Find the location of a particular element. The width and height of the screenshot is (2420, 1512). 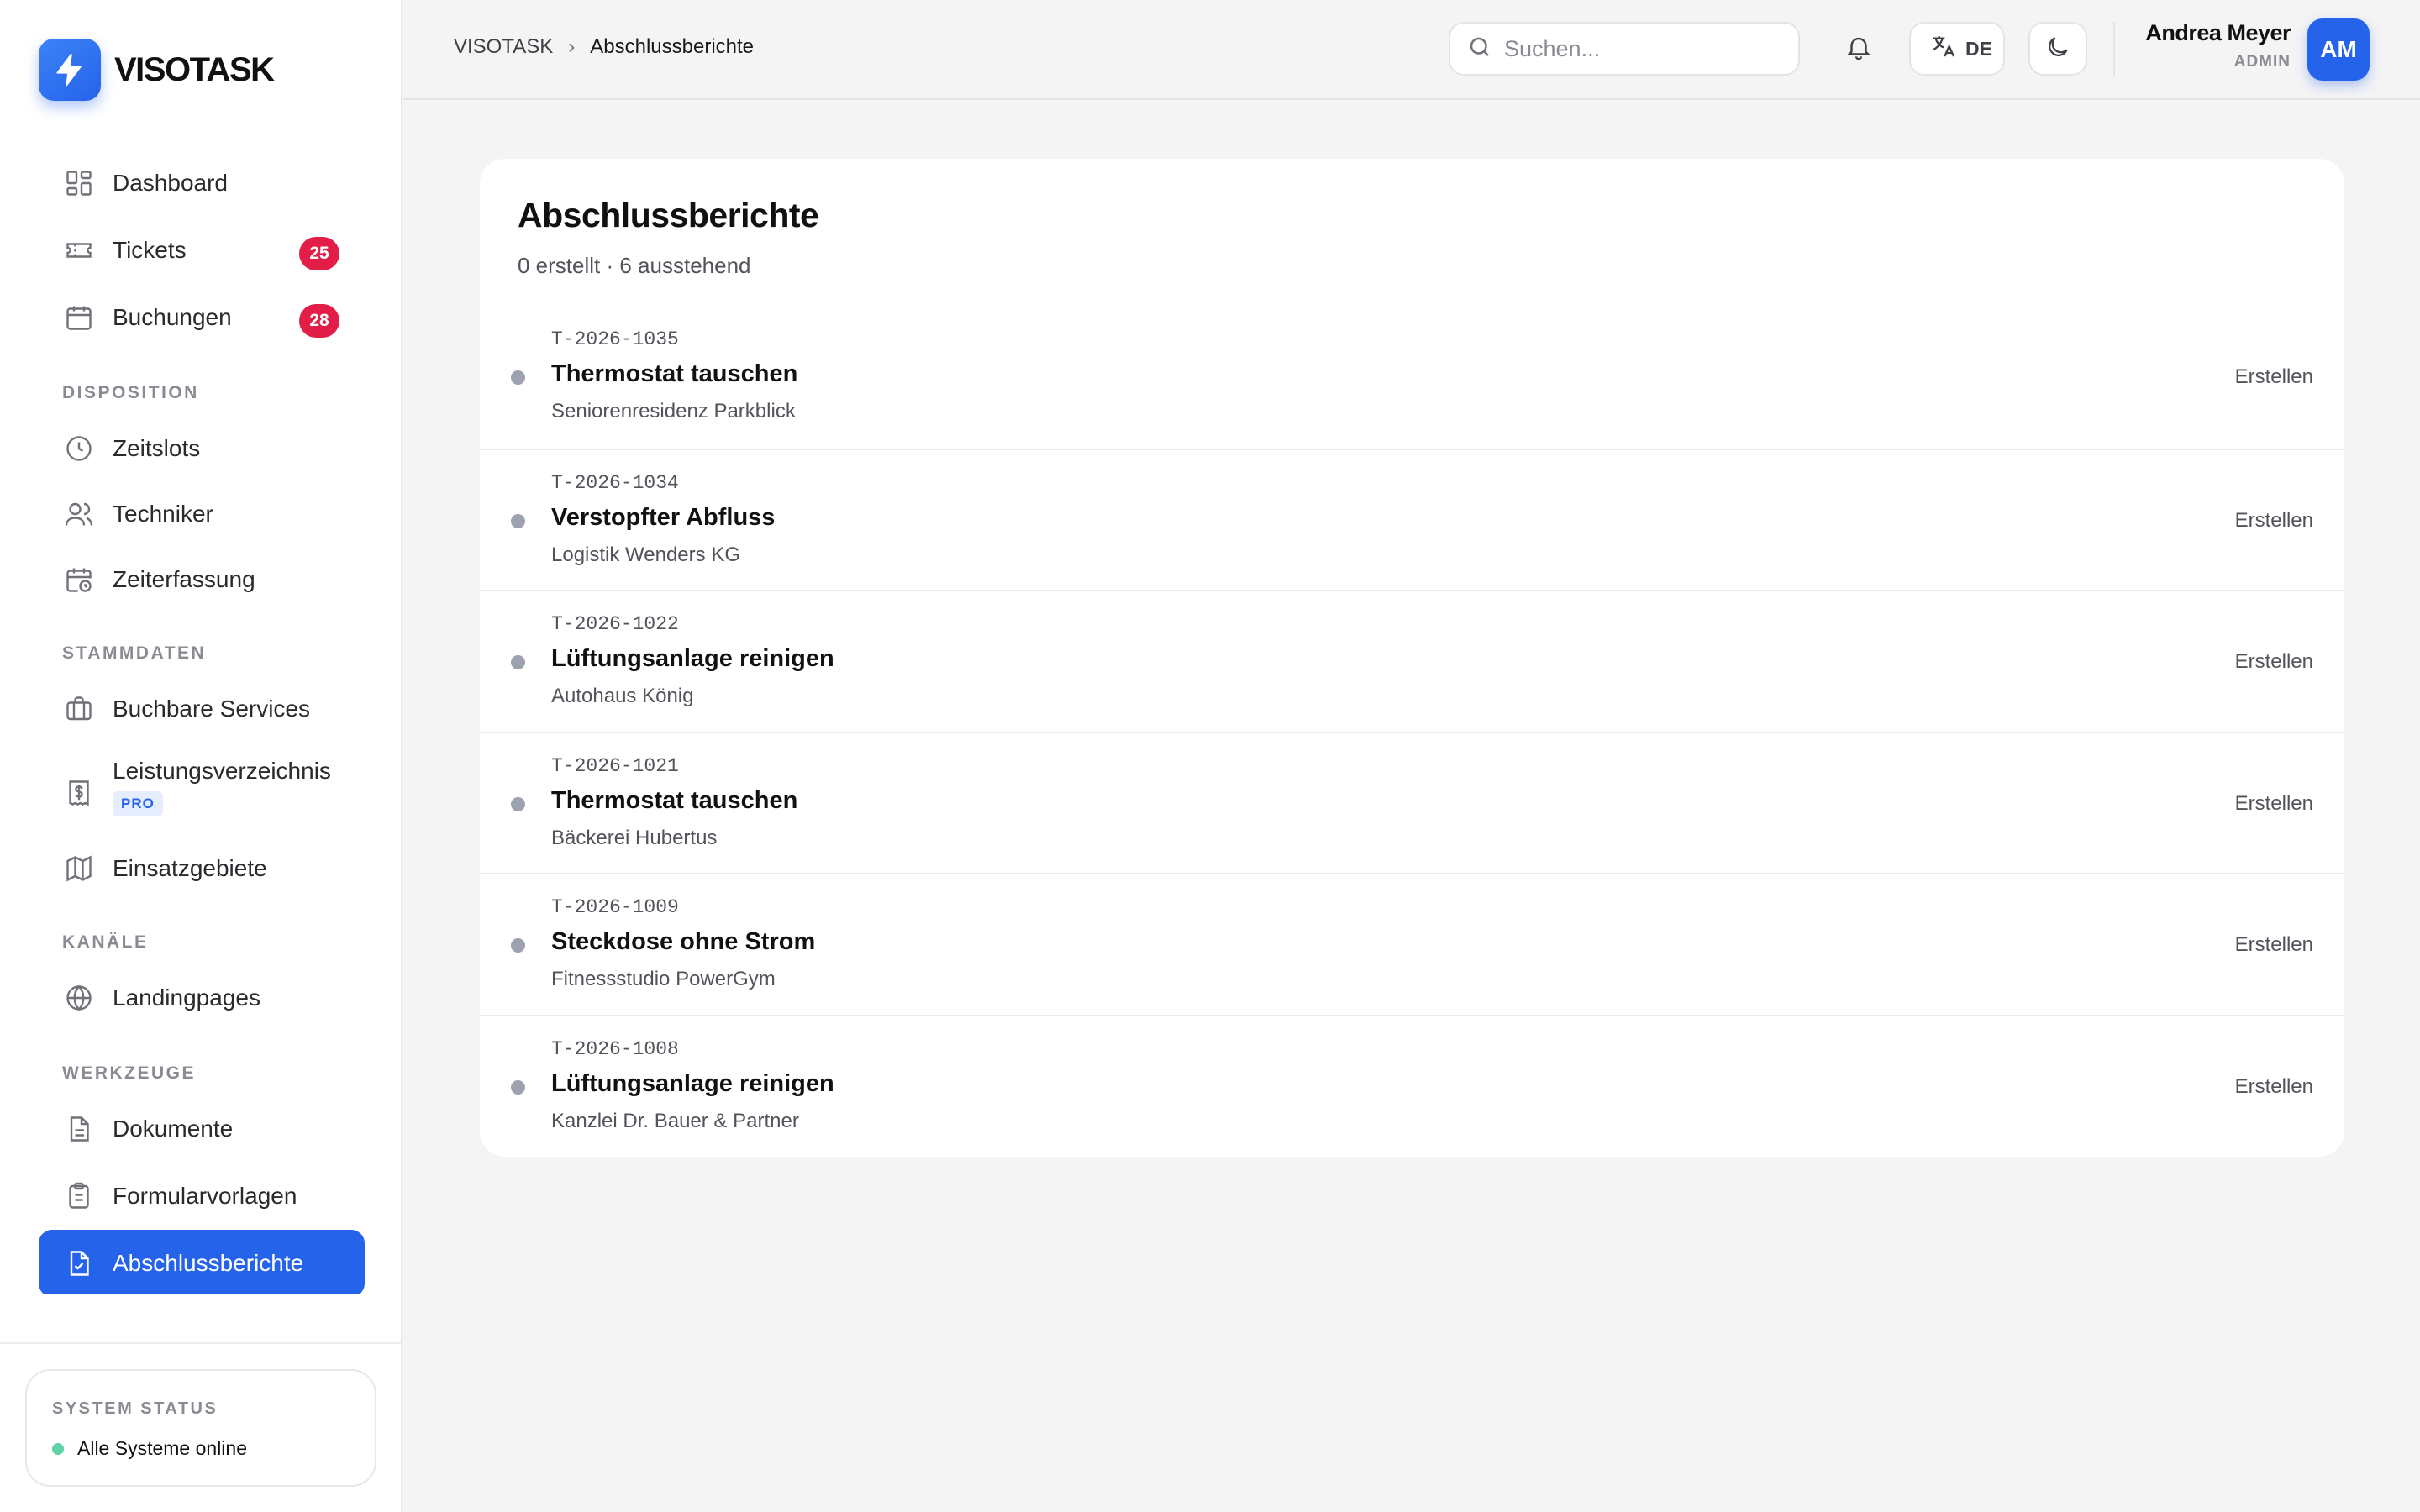

sidebar-item-abschlussberichte: Abschlussberichte is located at coordinates (202, 1262).